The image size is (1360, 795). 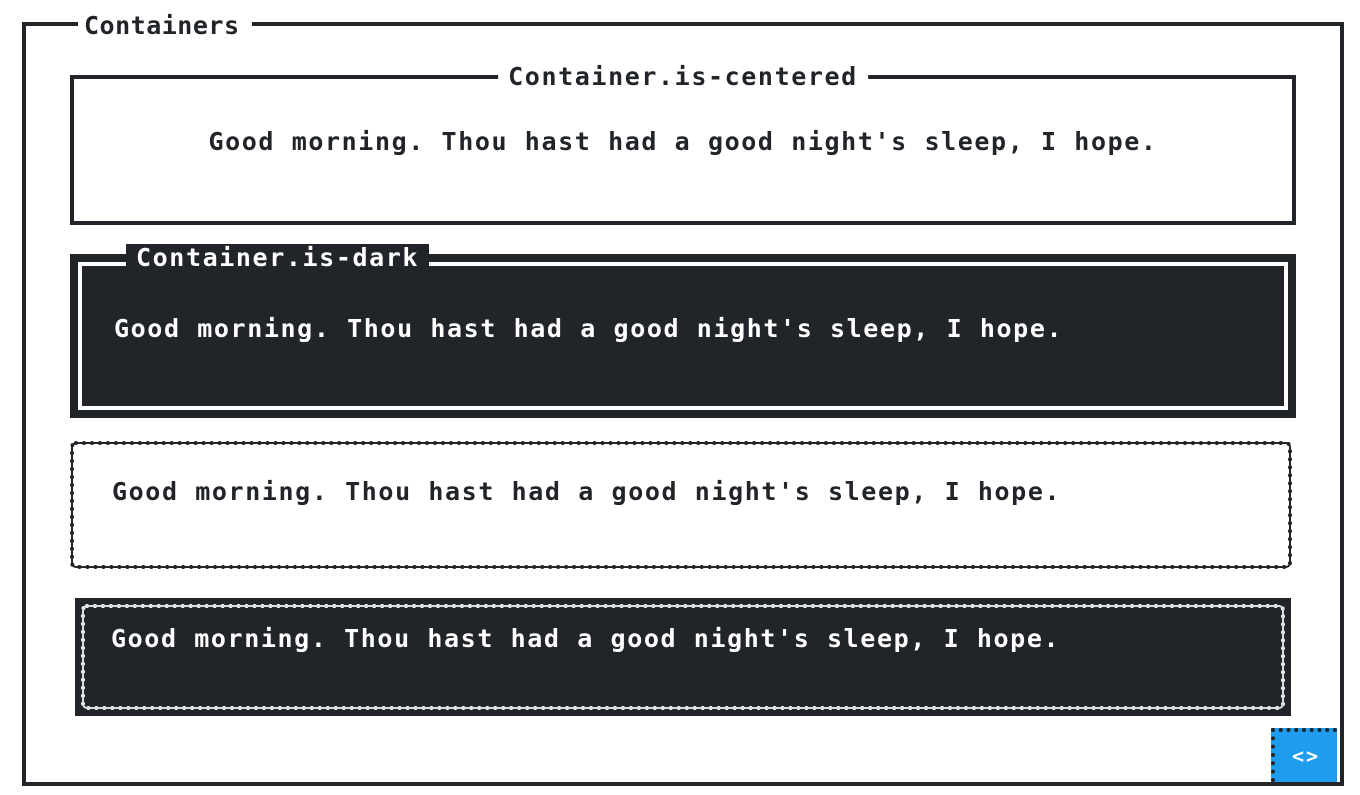 I want to click on container-dark-title: Container.is-dark, so click(x=278, y=258).